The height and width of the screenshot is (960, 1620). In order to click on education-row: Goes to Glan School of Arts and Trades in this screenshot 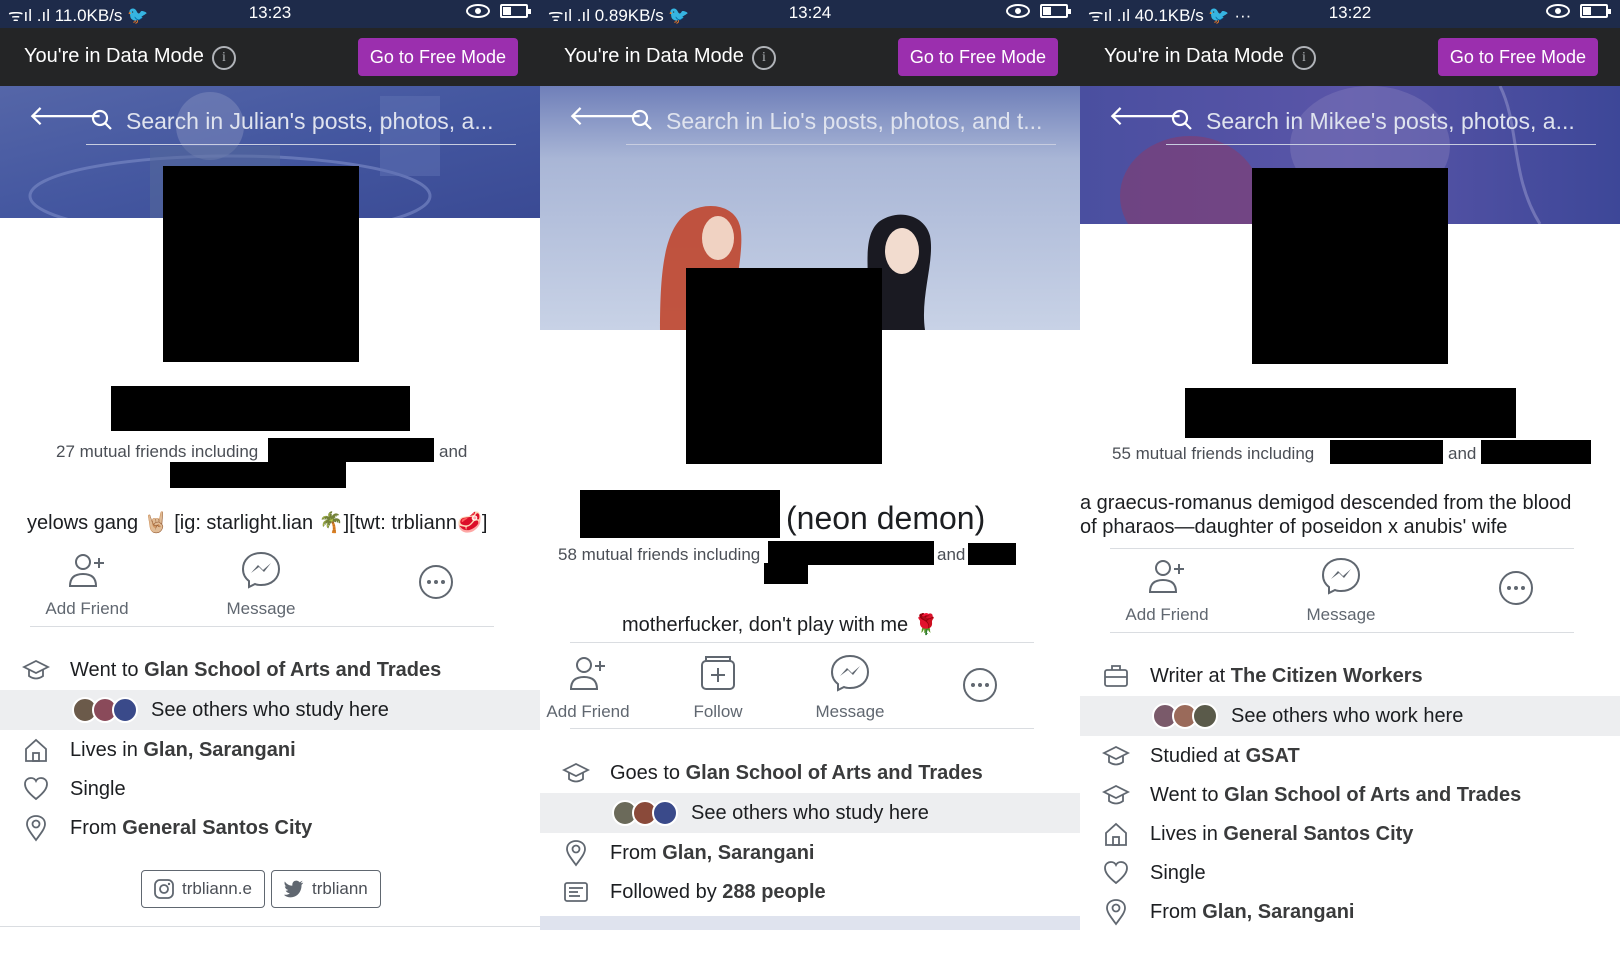, I will do `click(810, 773)`.